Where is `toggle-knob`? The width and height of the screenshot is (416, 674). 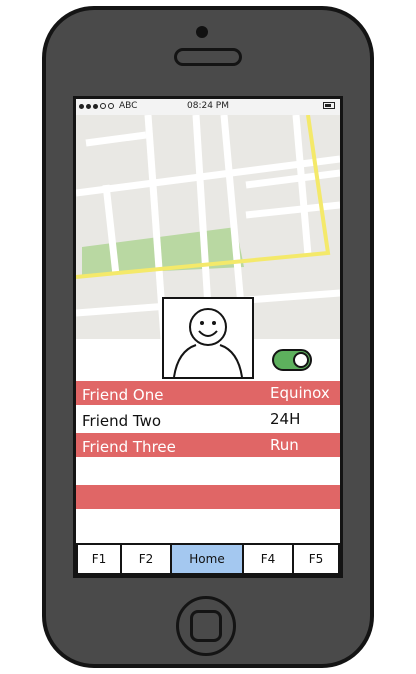 toggle-knob is located at coordinates (301, 360).